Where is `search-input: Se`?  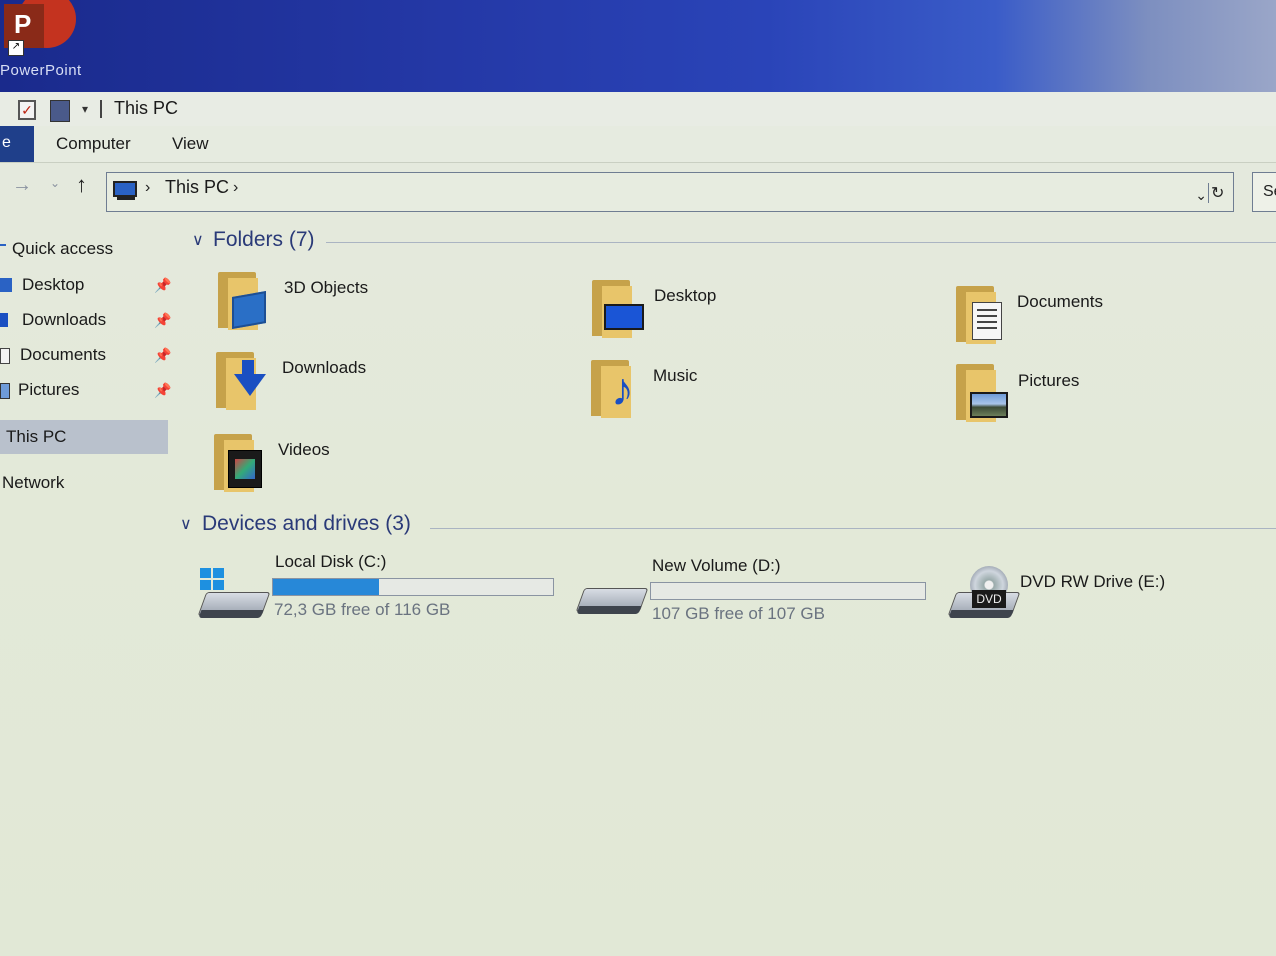
search-input: Se is located at coordinates (1264, 192).